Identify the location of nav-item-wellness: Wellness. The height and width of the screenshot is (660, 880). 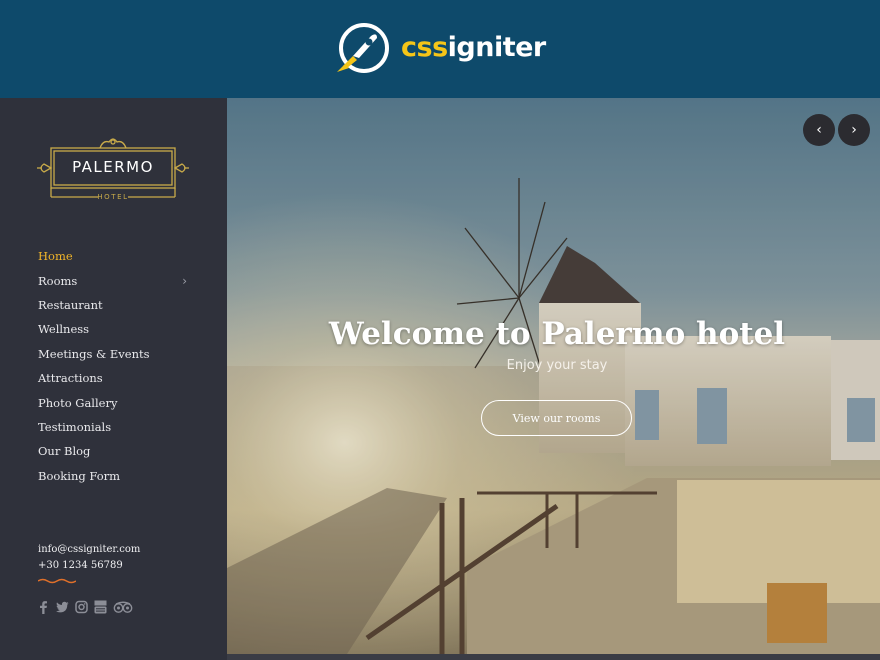
(113, 329).